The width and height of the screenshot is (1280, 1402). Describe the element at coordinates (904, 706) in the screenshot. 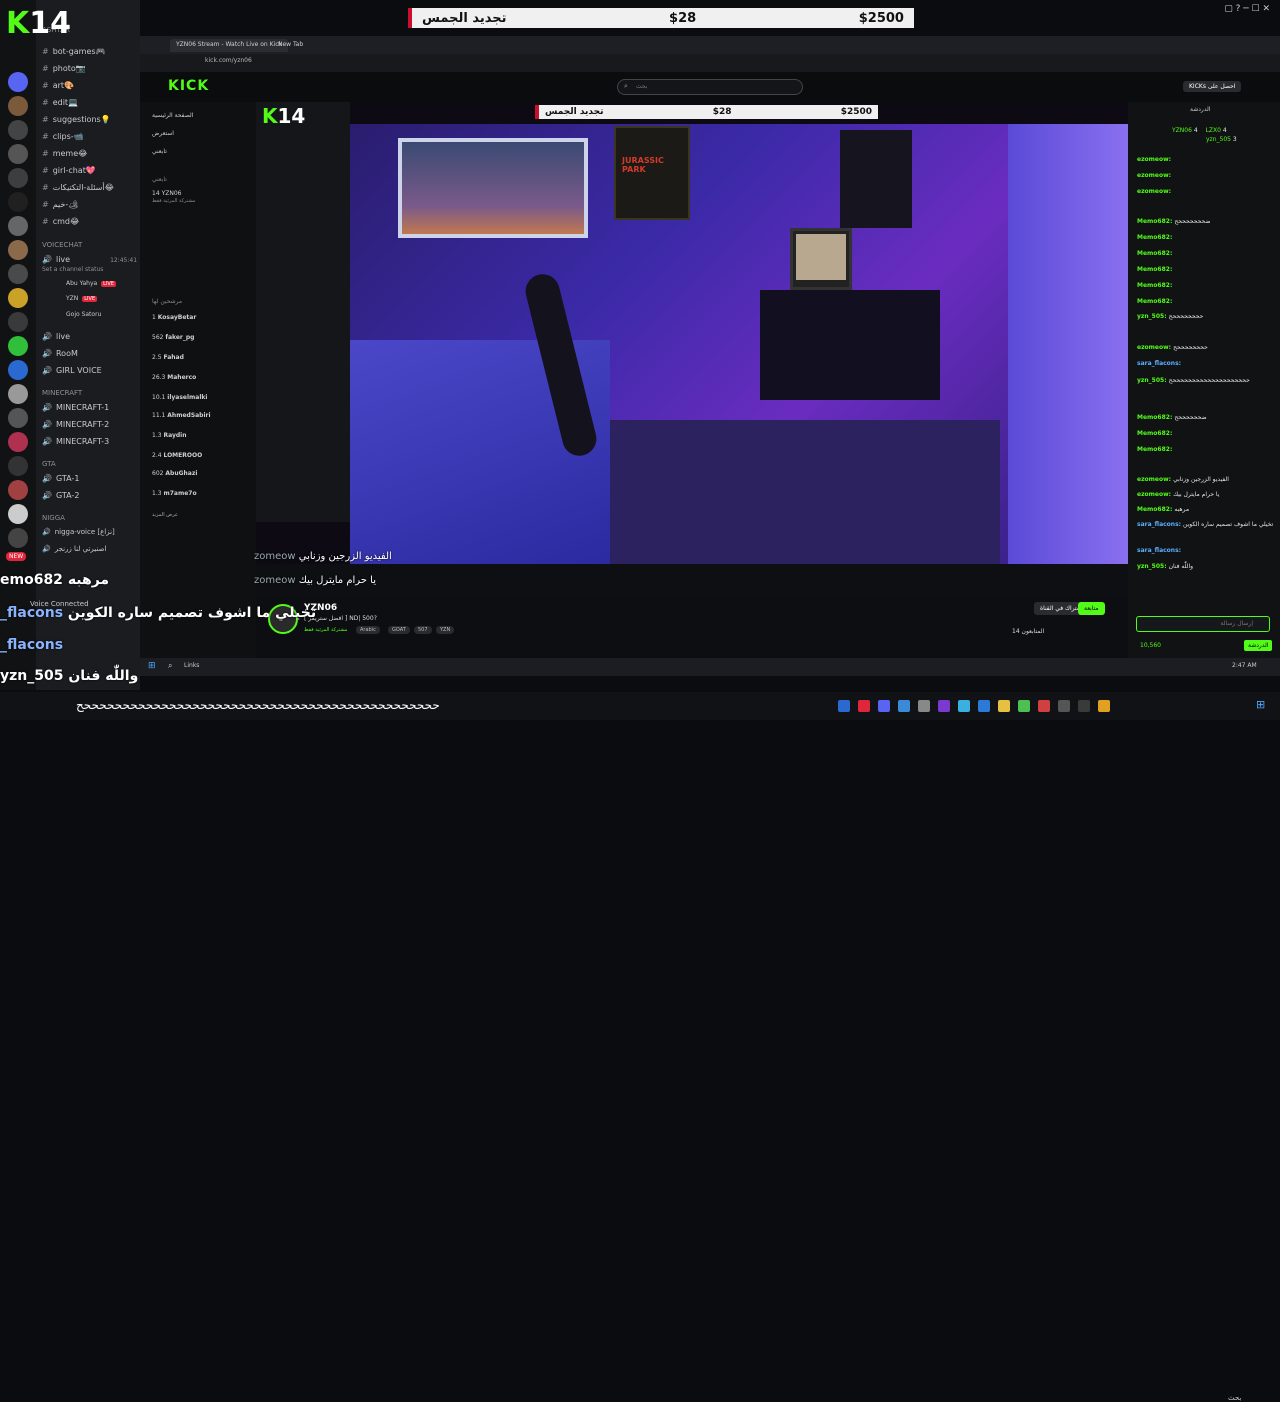

I see `steam-icon` at that location.